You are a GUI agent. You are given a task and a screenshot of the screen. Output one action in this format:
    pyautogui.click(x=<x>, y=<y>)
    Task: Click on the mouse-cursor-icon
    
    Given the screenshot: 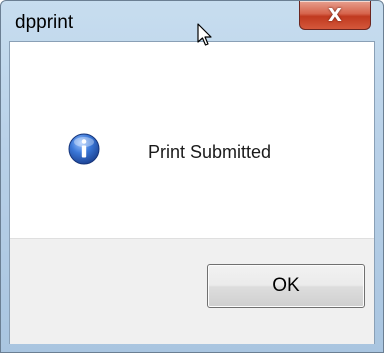 What is the action you would take?
    pyautogui.click(x=204, y=34)
    